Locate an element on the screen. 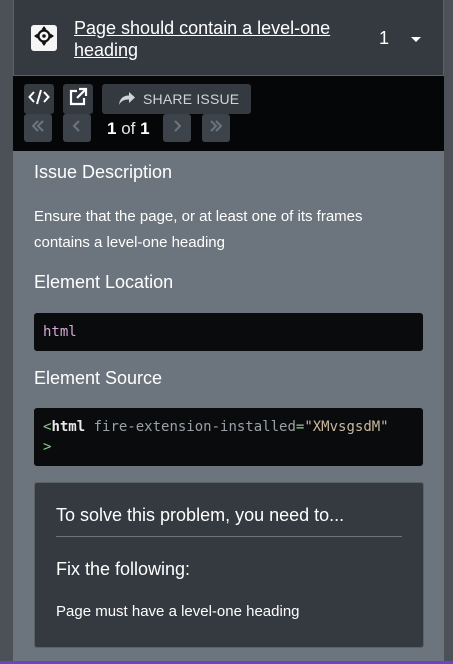  element-location-code: html is located at coordinates (228, 332).